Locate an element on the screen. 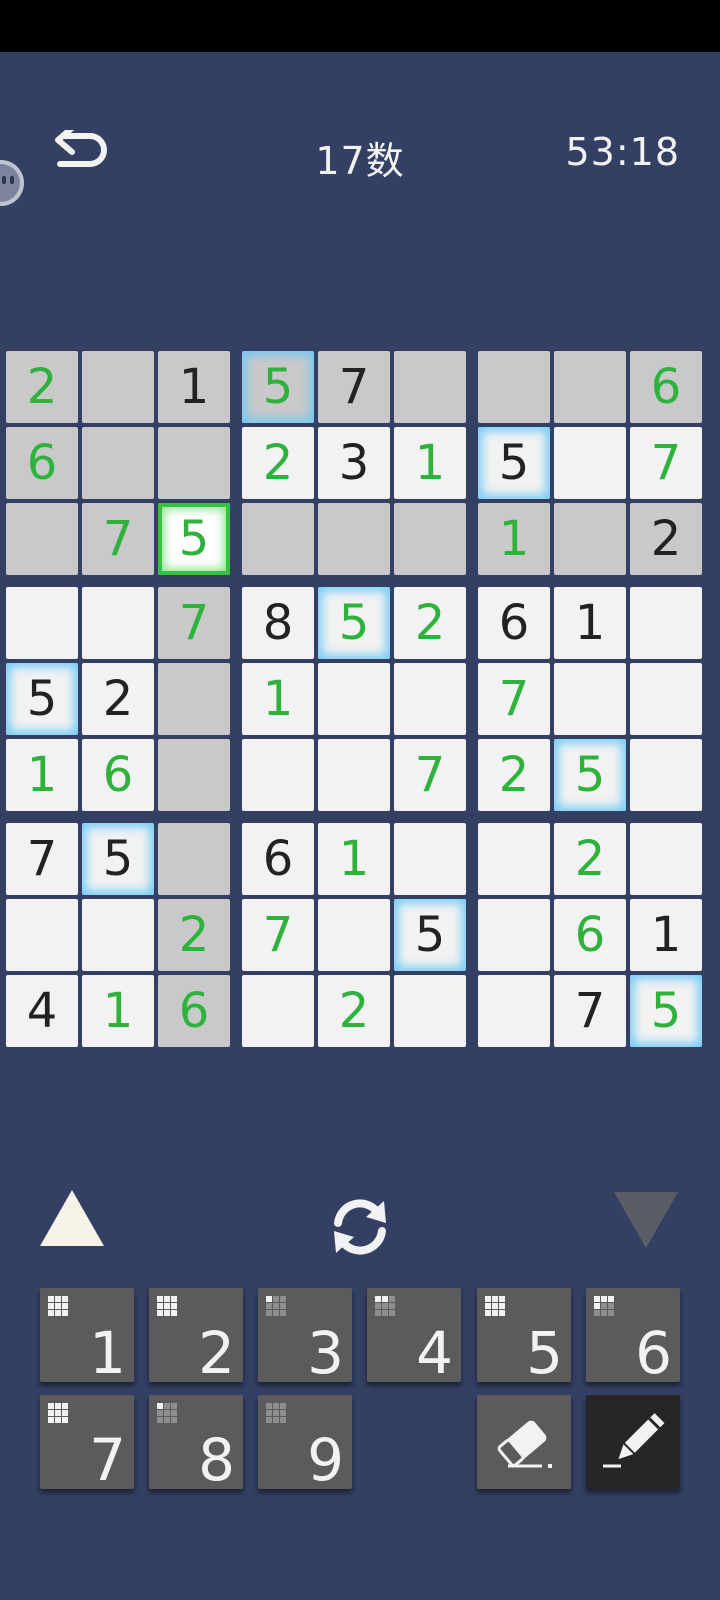  remaining-count-grid-icon is located at coordinates (385, 1306).